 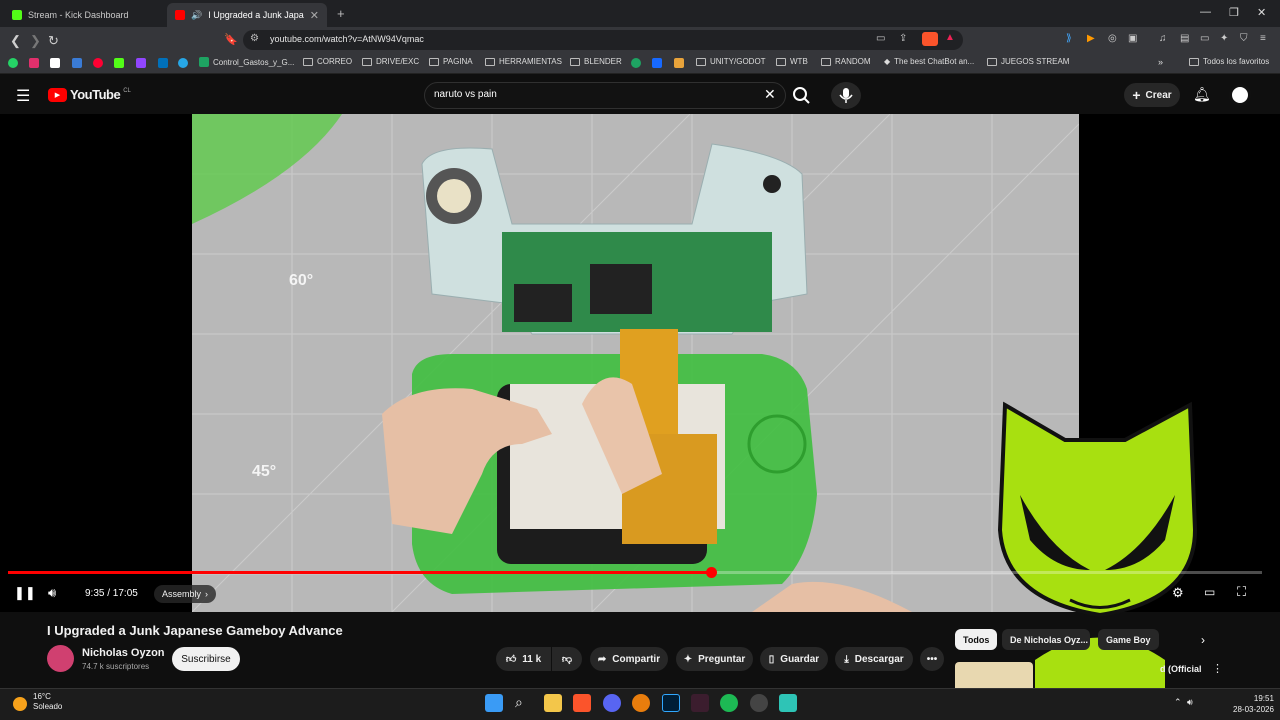 What do you see at coordinates (141, 63) in the screenshot?
I see `twitch-icon` at bounding box center [141, 63].